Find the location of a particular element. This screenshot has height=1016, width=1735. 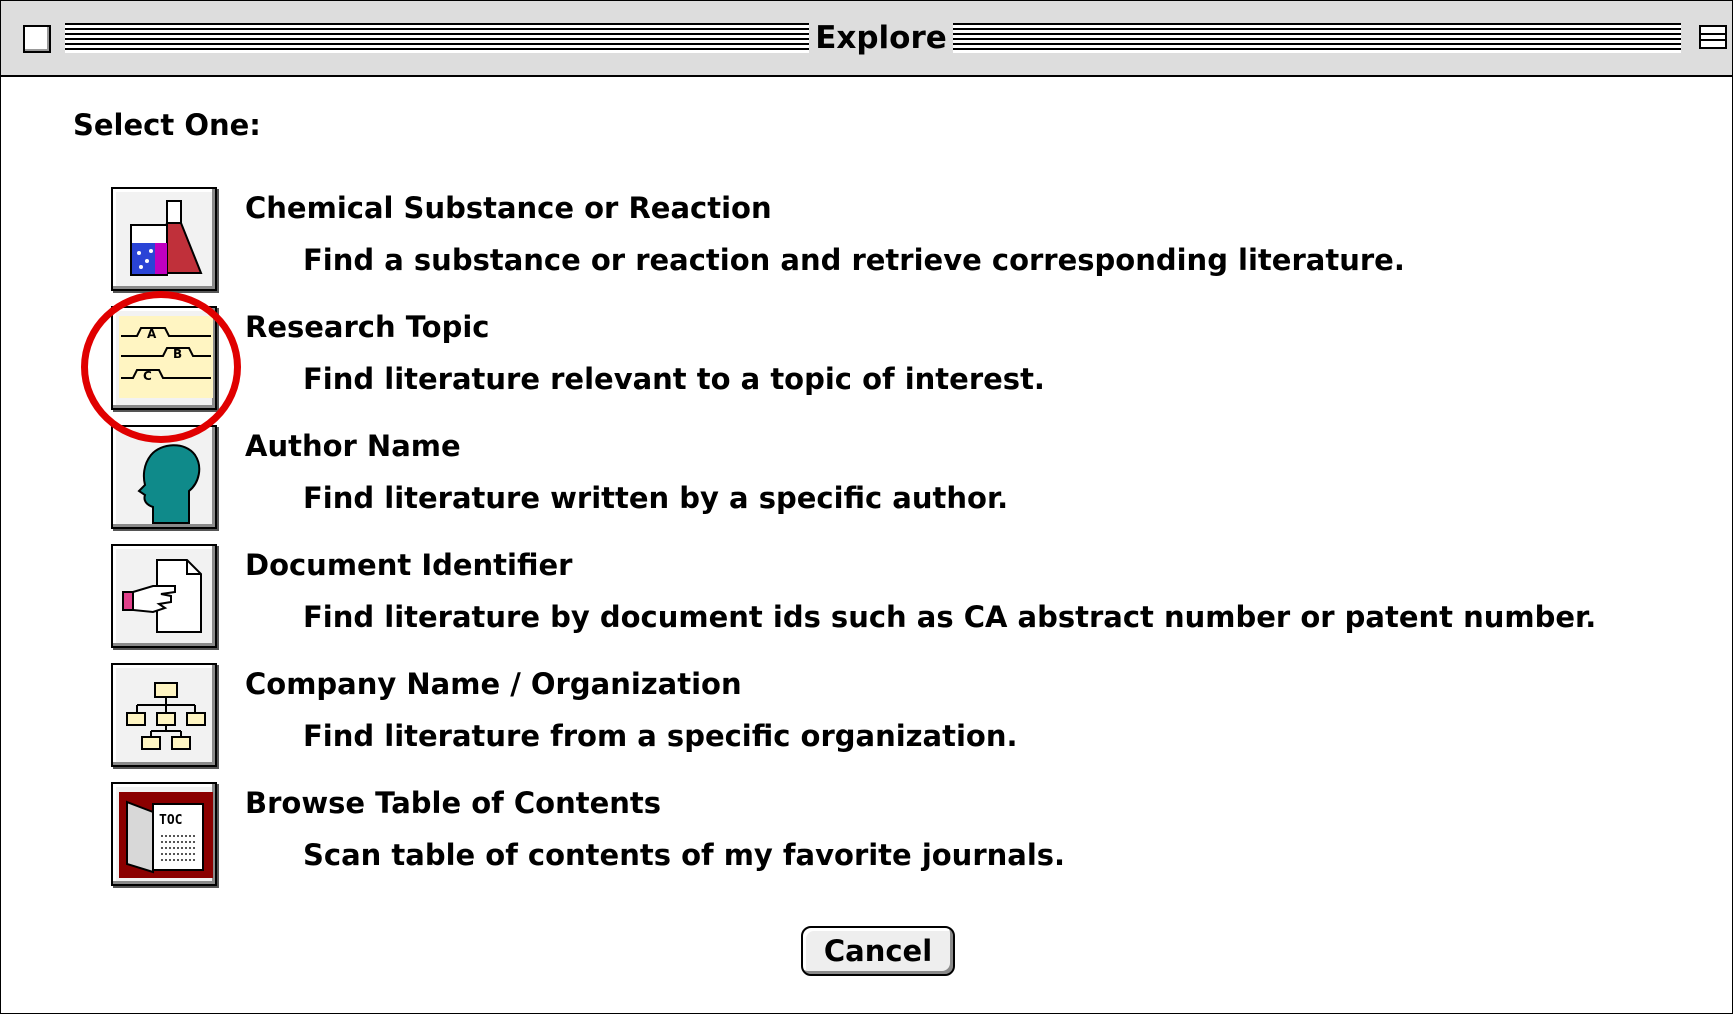

option-title: Company Name / Organization is located at coordinates (493, 684).